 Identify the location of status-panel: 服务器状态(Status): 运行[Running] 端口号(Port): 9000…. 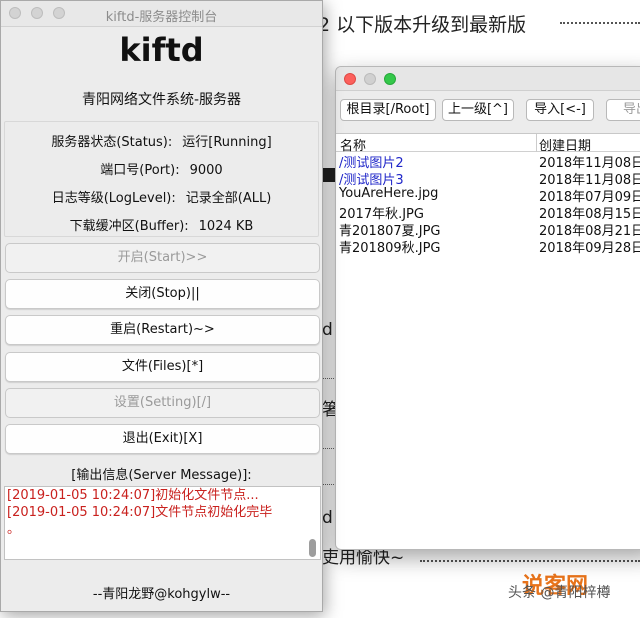
(161, 179).